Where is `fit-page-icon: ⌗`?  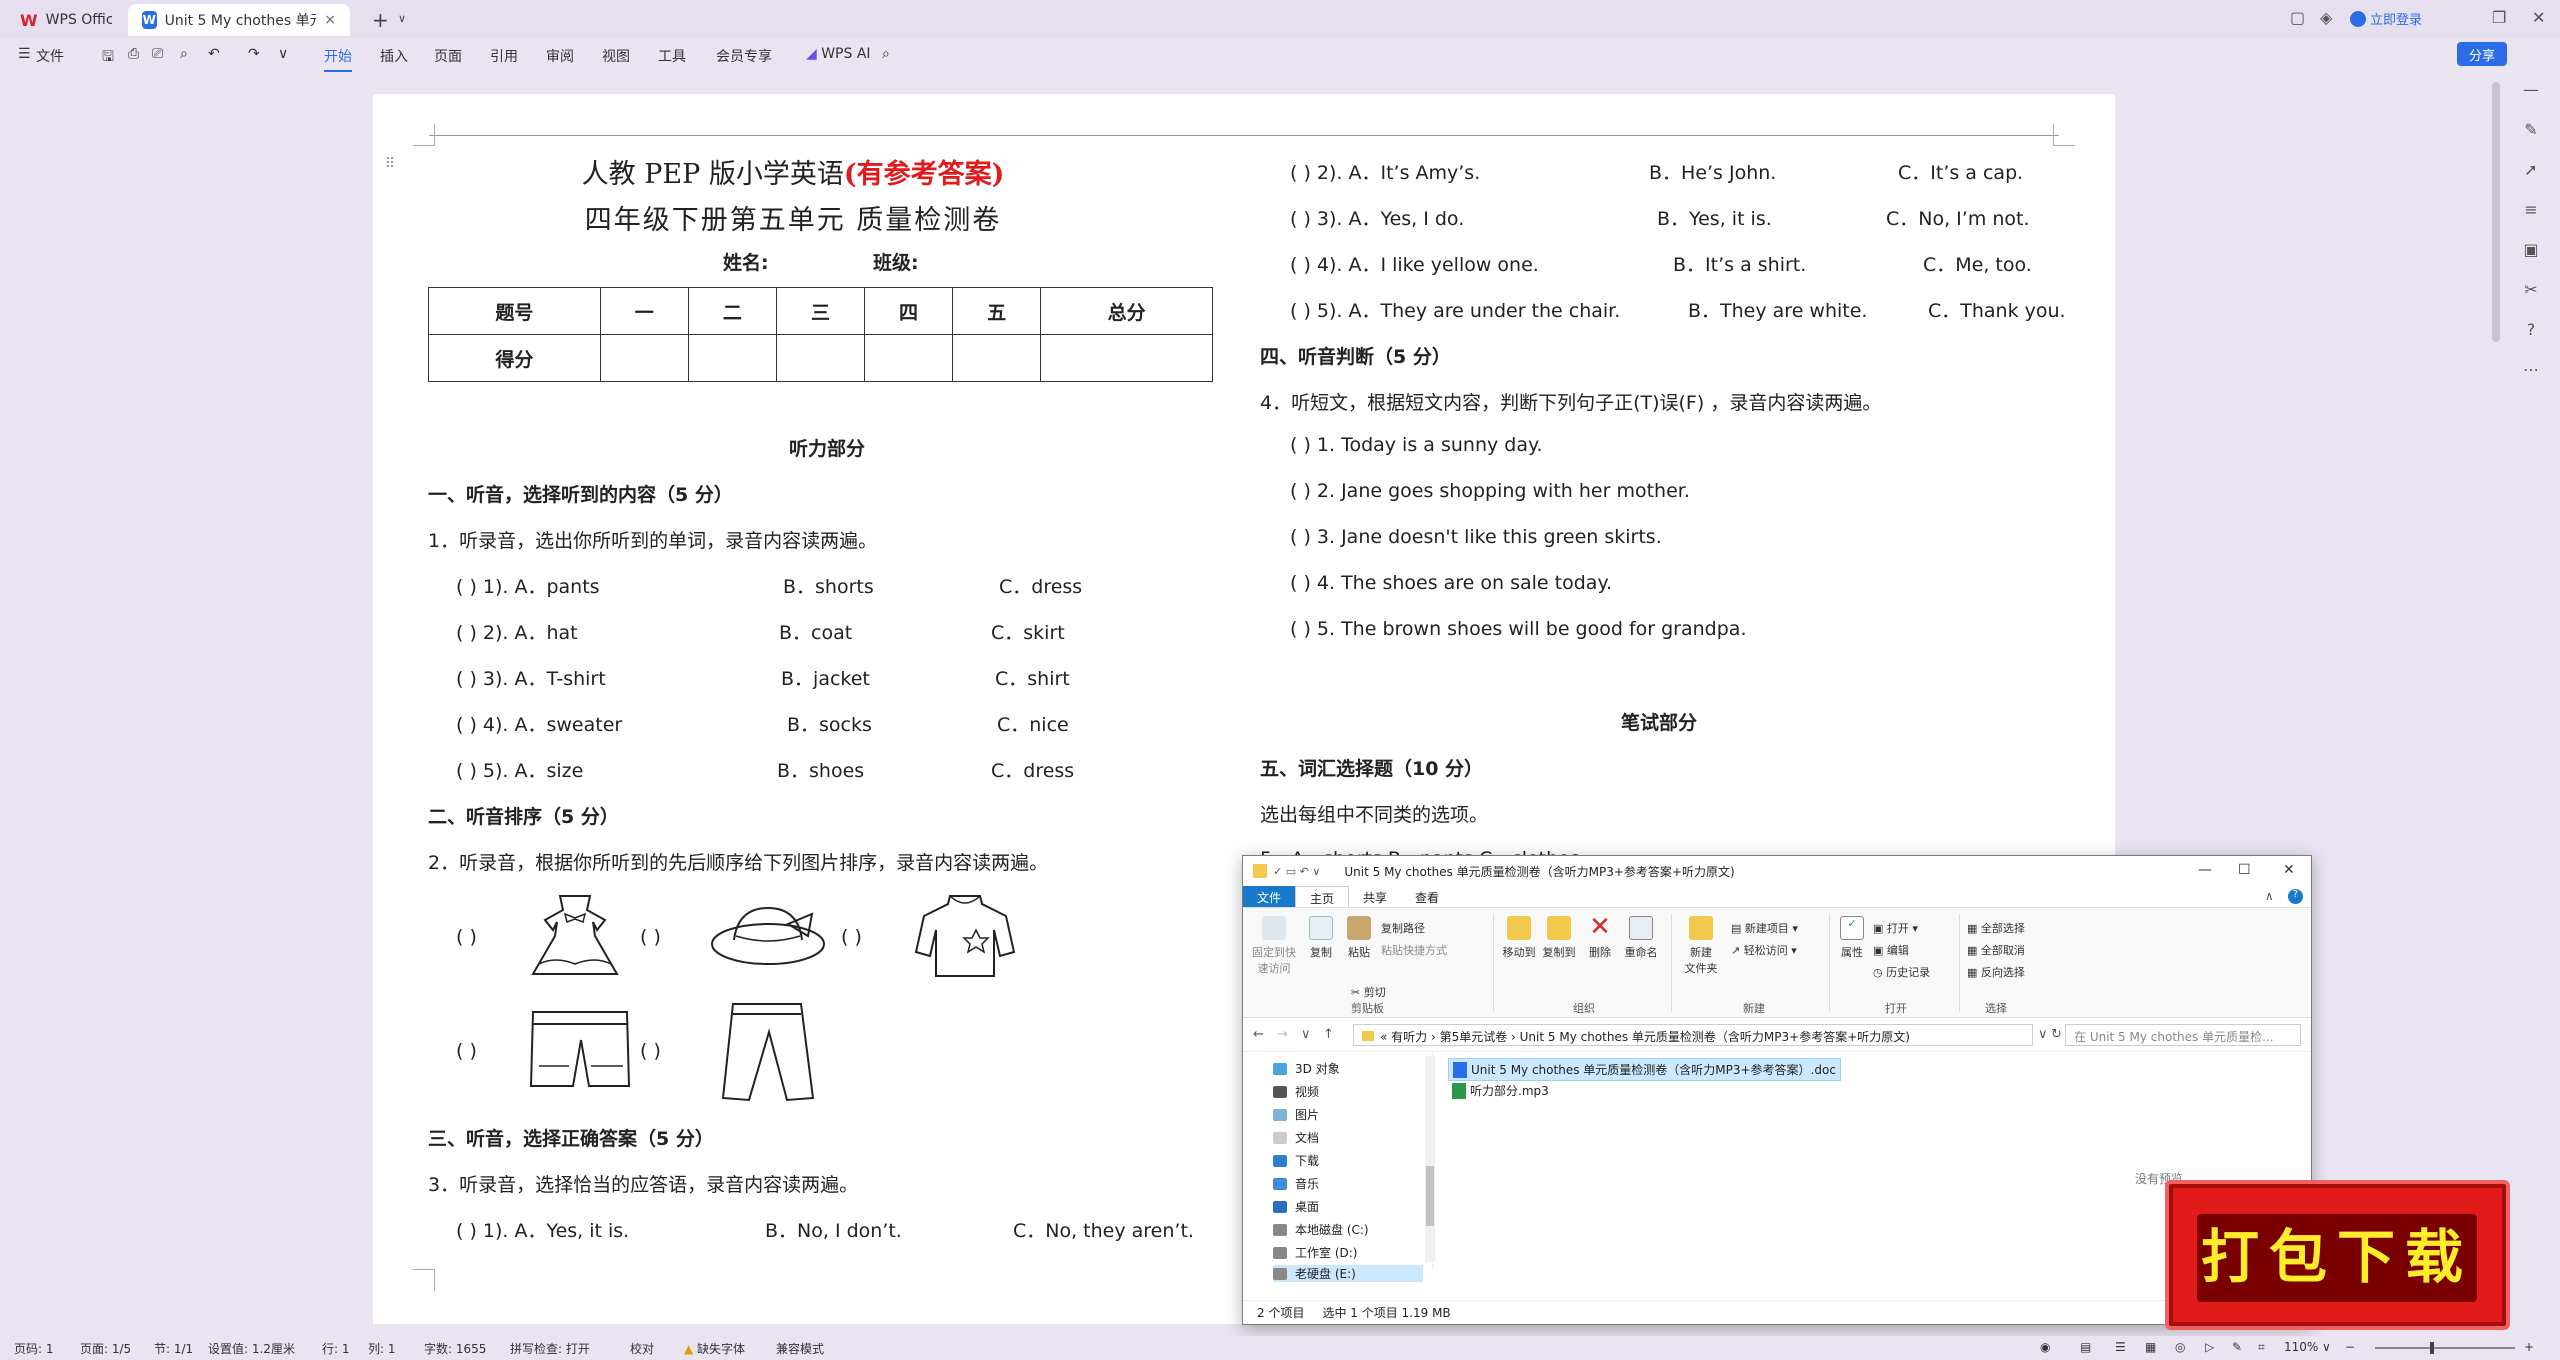
fit-page-icon: ⌗ is located at coordinates (2261, 1347).